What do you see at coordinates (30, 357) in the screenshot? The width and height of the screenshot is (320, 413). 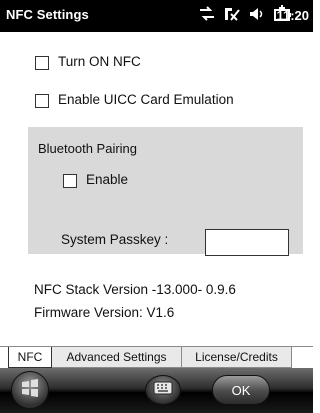 I see `tab-nfc: NFC` at bounding box center [30, 357].